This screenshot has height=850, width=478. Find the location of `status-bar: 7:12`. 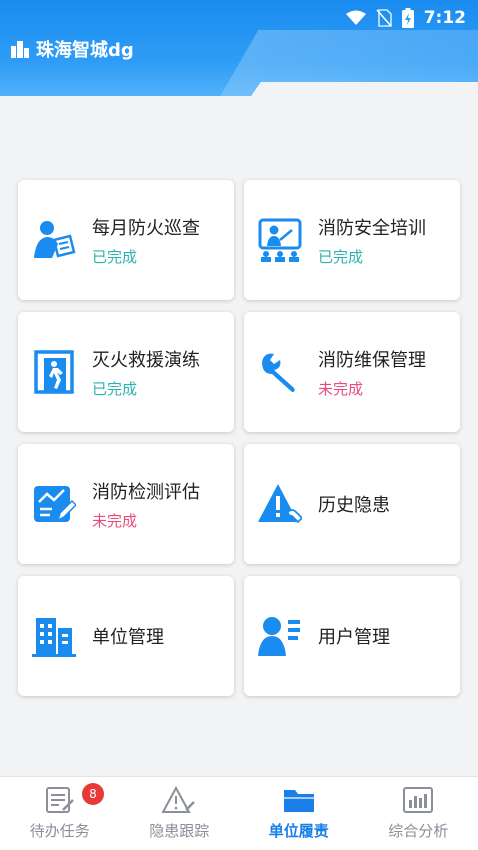

status-bar: 7:12 is located at coordinates (405, 18).